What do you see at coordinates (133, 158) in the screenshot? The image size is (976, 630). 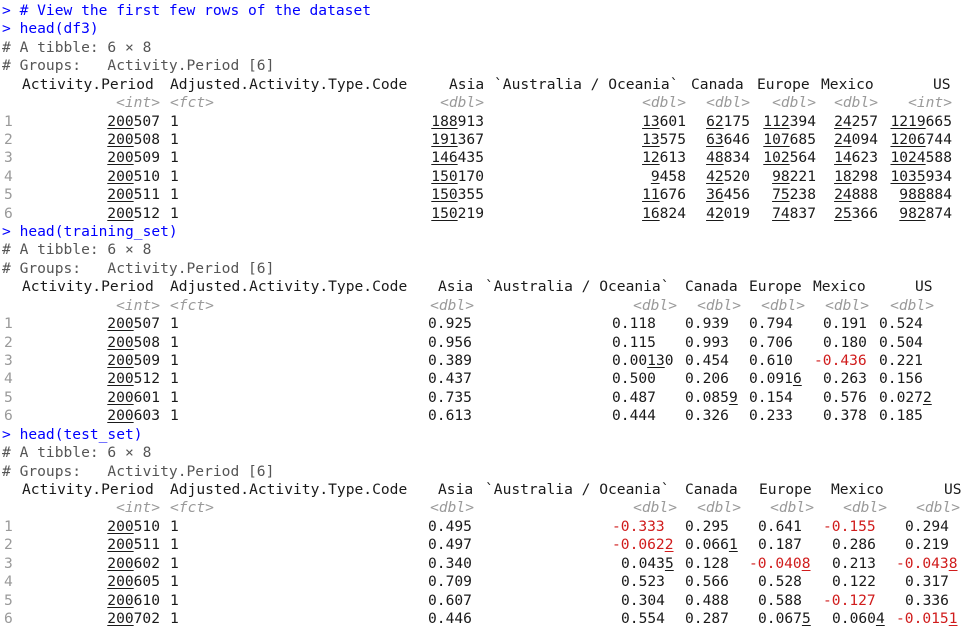 I see `table-cell: 200509` at bounding box center [133, 158].